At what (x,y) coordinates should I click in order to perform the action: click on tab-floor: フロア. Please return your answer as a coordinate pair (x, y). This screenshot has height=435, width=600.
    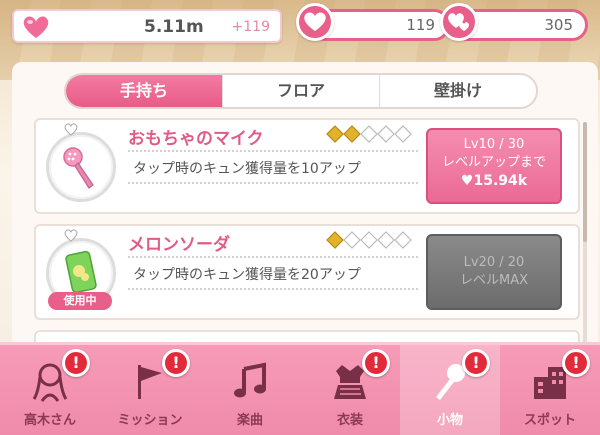
    Looking at the image, I should click on (300, 91).